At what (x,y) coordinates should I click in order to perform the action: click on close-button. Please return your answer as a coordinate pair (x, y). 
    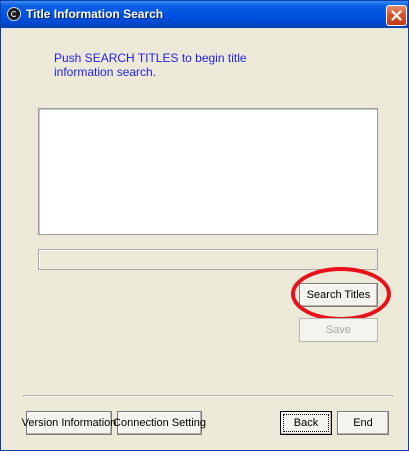
    Looking at the image, I should click on (396, 15).